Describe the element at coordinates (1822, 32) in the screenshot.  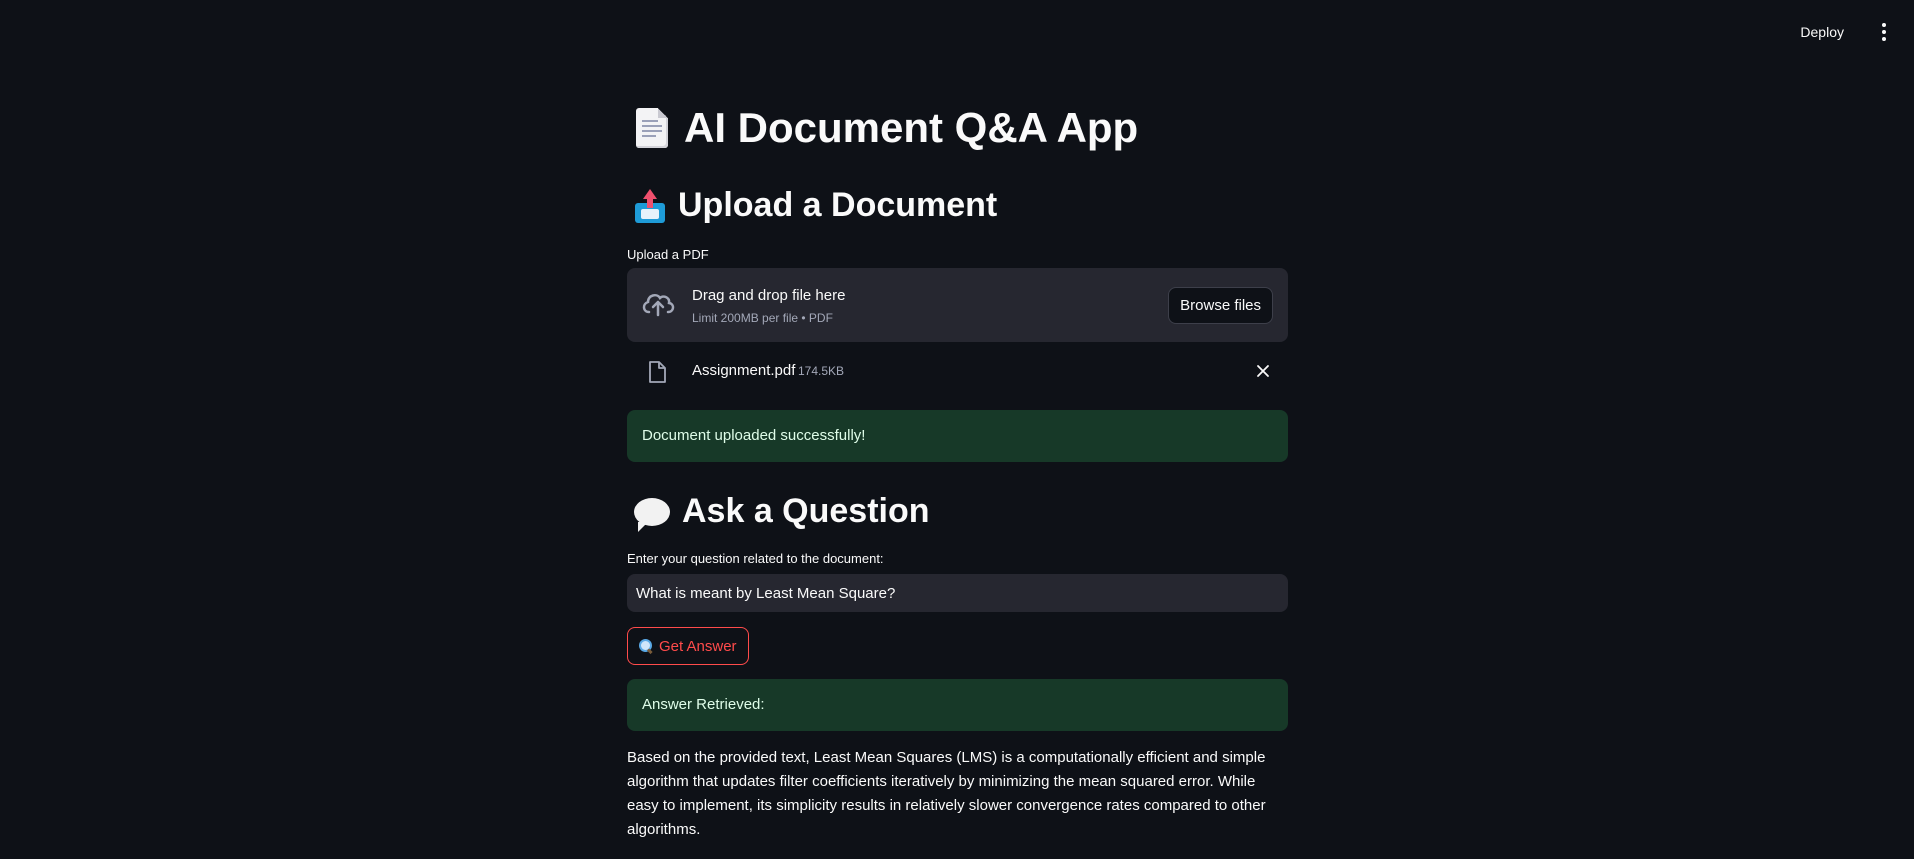
I see `deploy-button: Deploy` at that location.